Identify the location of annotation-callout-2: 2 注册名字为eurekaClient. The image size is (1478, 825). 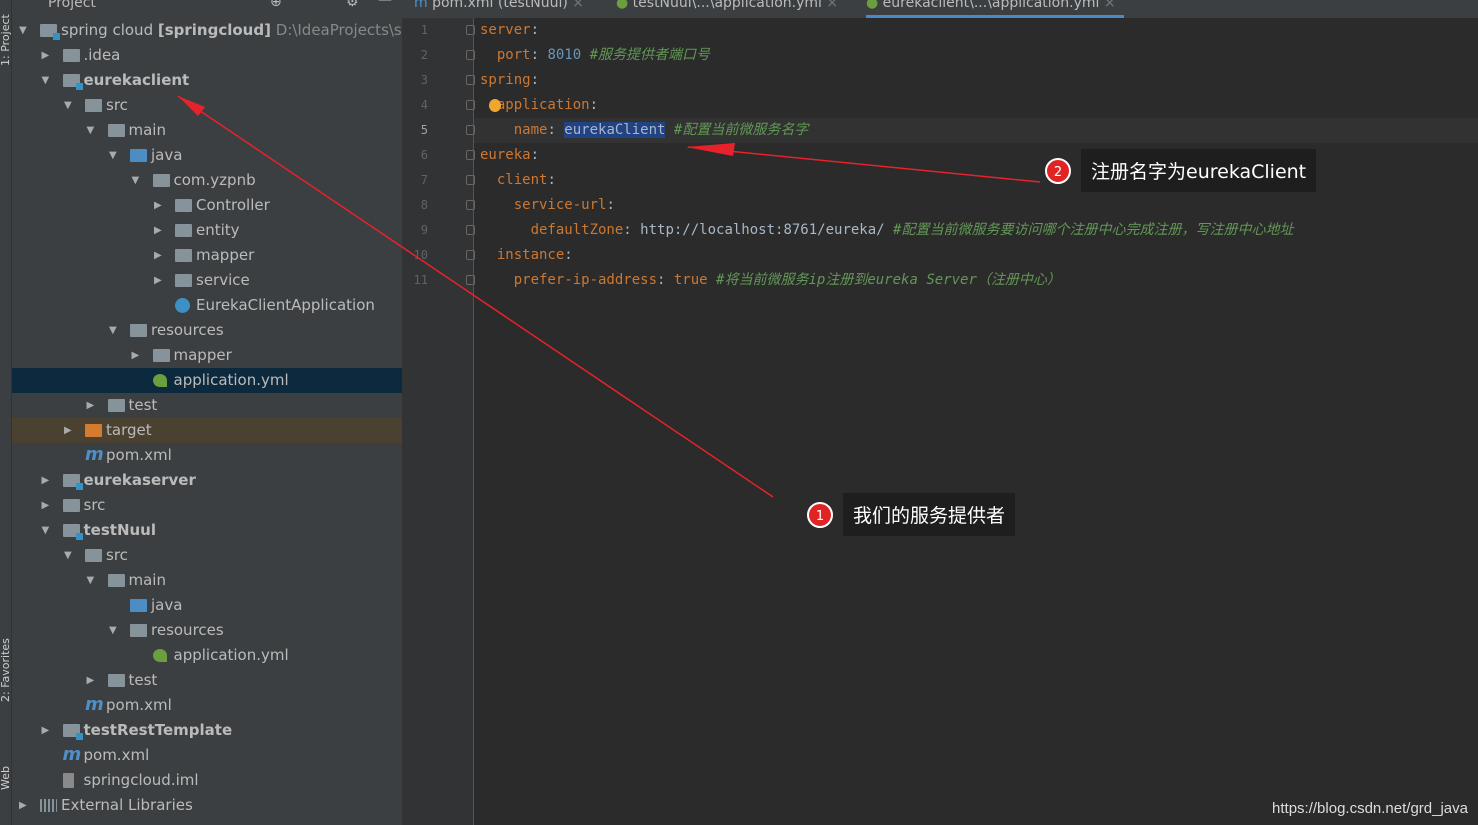
(1181, 170).